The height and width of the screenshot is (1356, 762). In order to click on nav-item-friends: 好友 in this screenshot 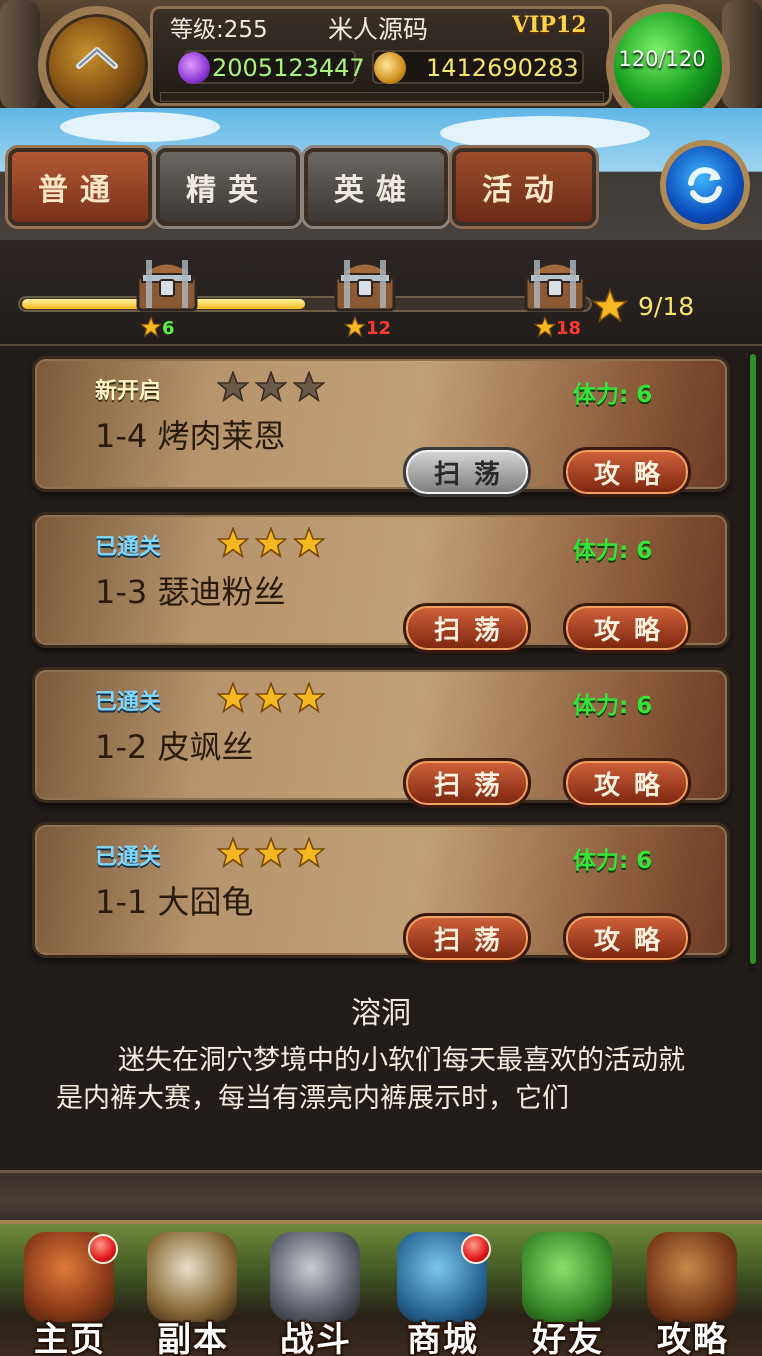, I will do `click(568, 1291)`.